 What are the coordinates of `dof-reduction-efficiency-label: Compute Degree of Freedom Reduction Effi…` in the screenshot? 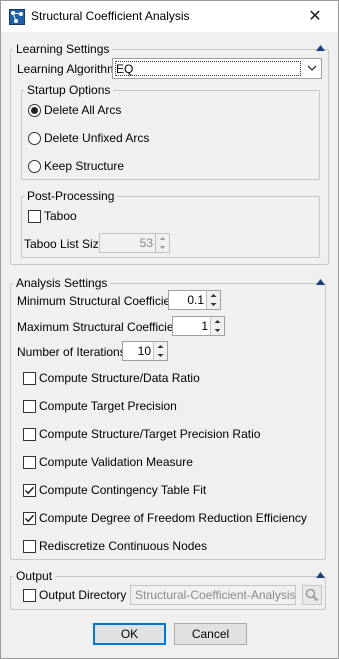 It's located at (173, 518).